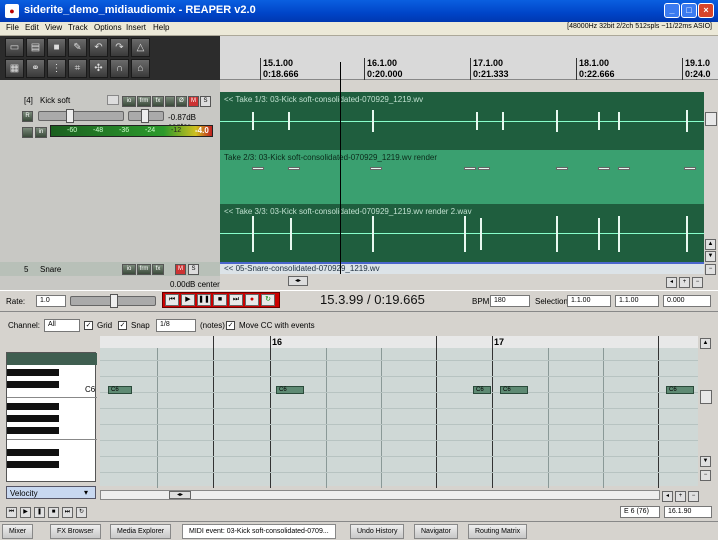 This screenshot has width=718, height=540. What do you see at coordinates (377, 531) in the screenshot?
I see `tab-undo-history: Undo History` at bounding box center [377, 531].